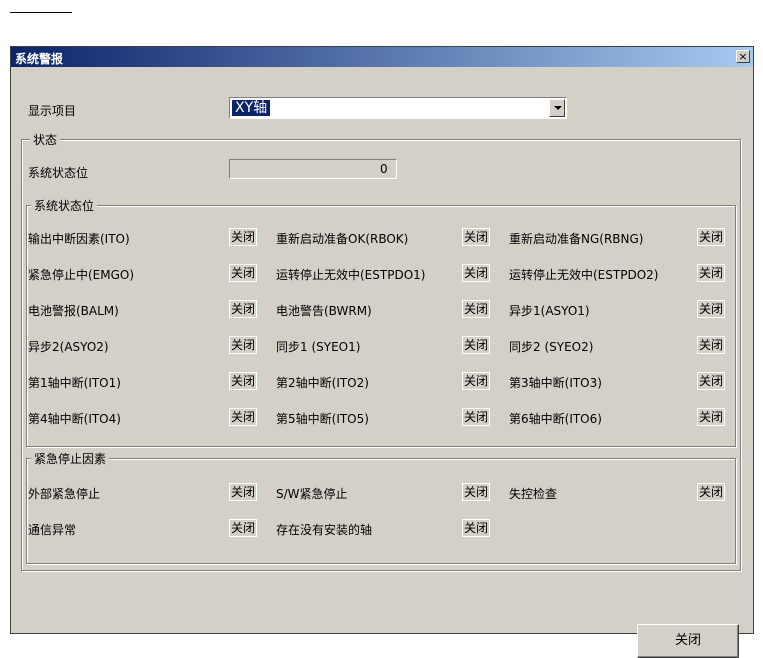 This screenshot has width=763, height=658. I want to click on chevron-down-icon, so click(557, 108).